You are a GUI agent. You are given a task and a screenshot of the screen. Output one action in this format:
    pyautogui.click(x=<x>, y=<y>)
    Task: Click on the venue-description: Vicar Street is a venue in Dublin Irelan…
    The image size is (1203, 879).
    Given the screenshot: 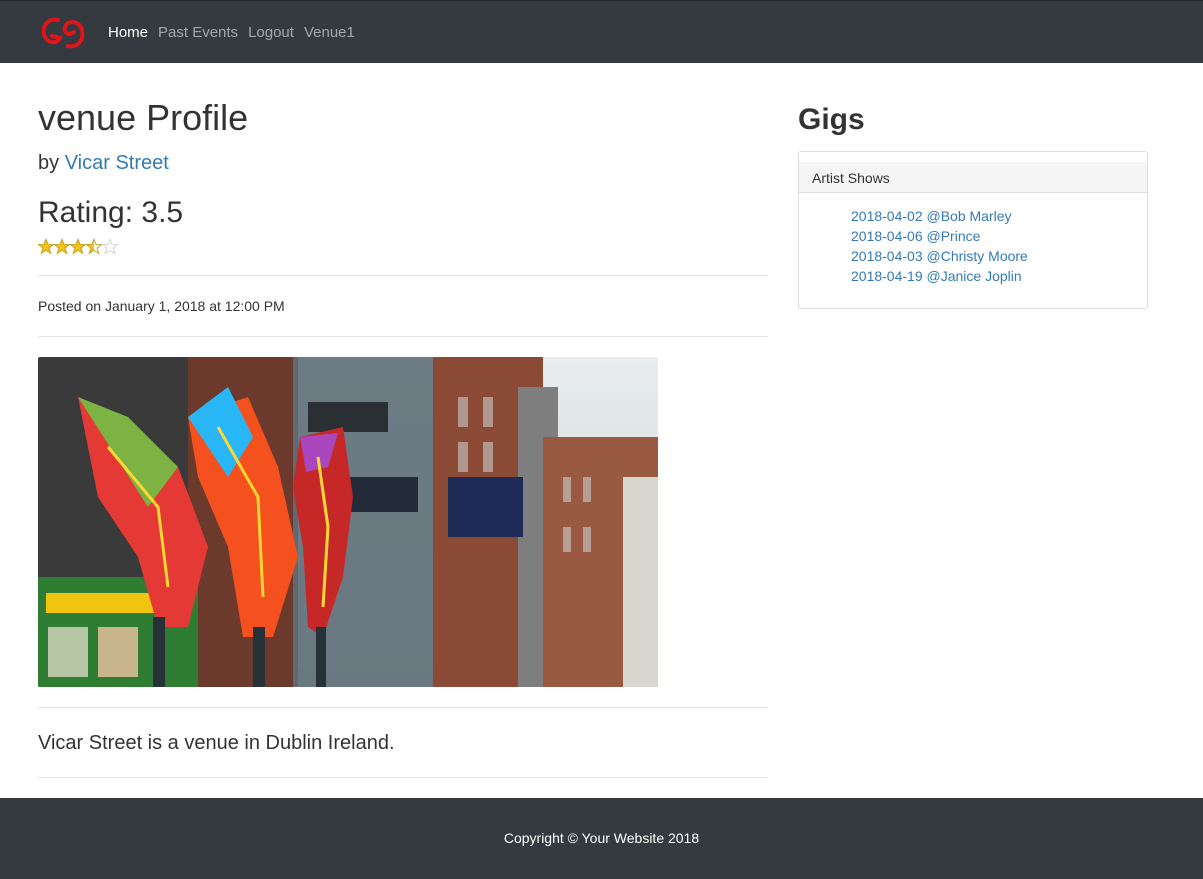 What is the action you would take?
    pyautogui.click(x=216, y=743)
    